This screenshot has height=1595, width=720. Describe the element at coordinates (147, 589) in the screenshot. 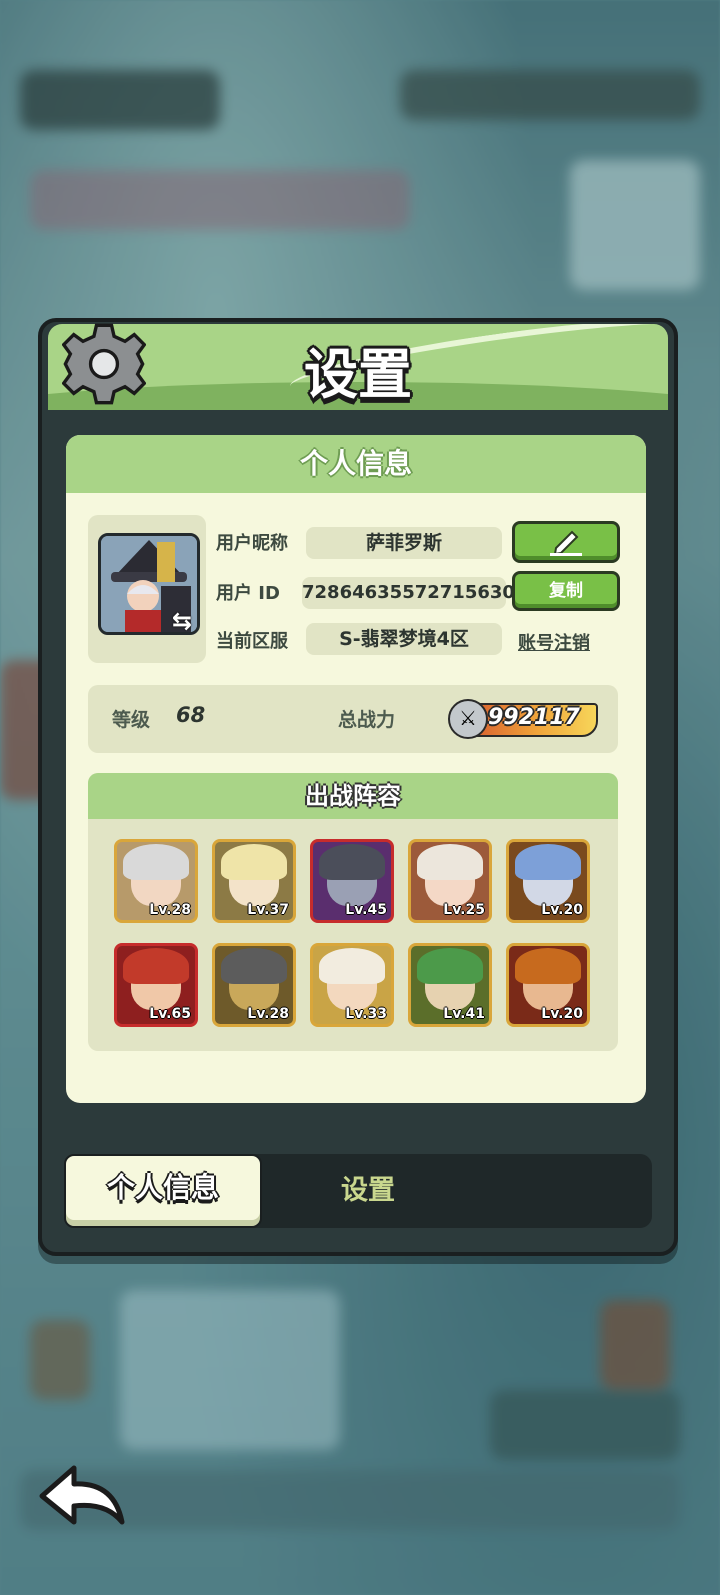

I see `avatar-frame: ⇆` at that location.